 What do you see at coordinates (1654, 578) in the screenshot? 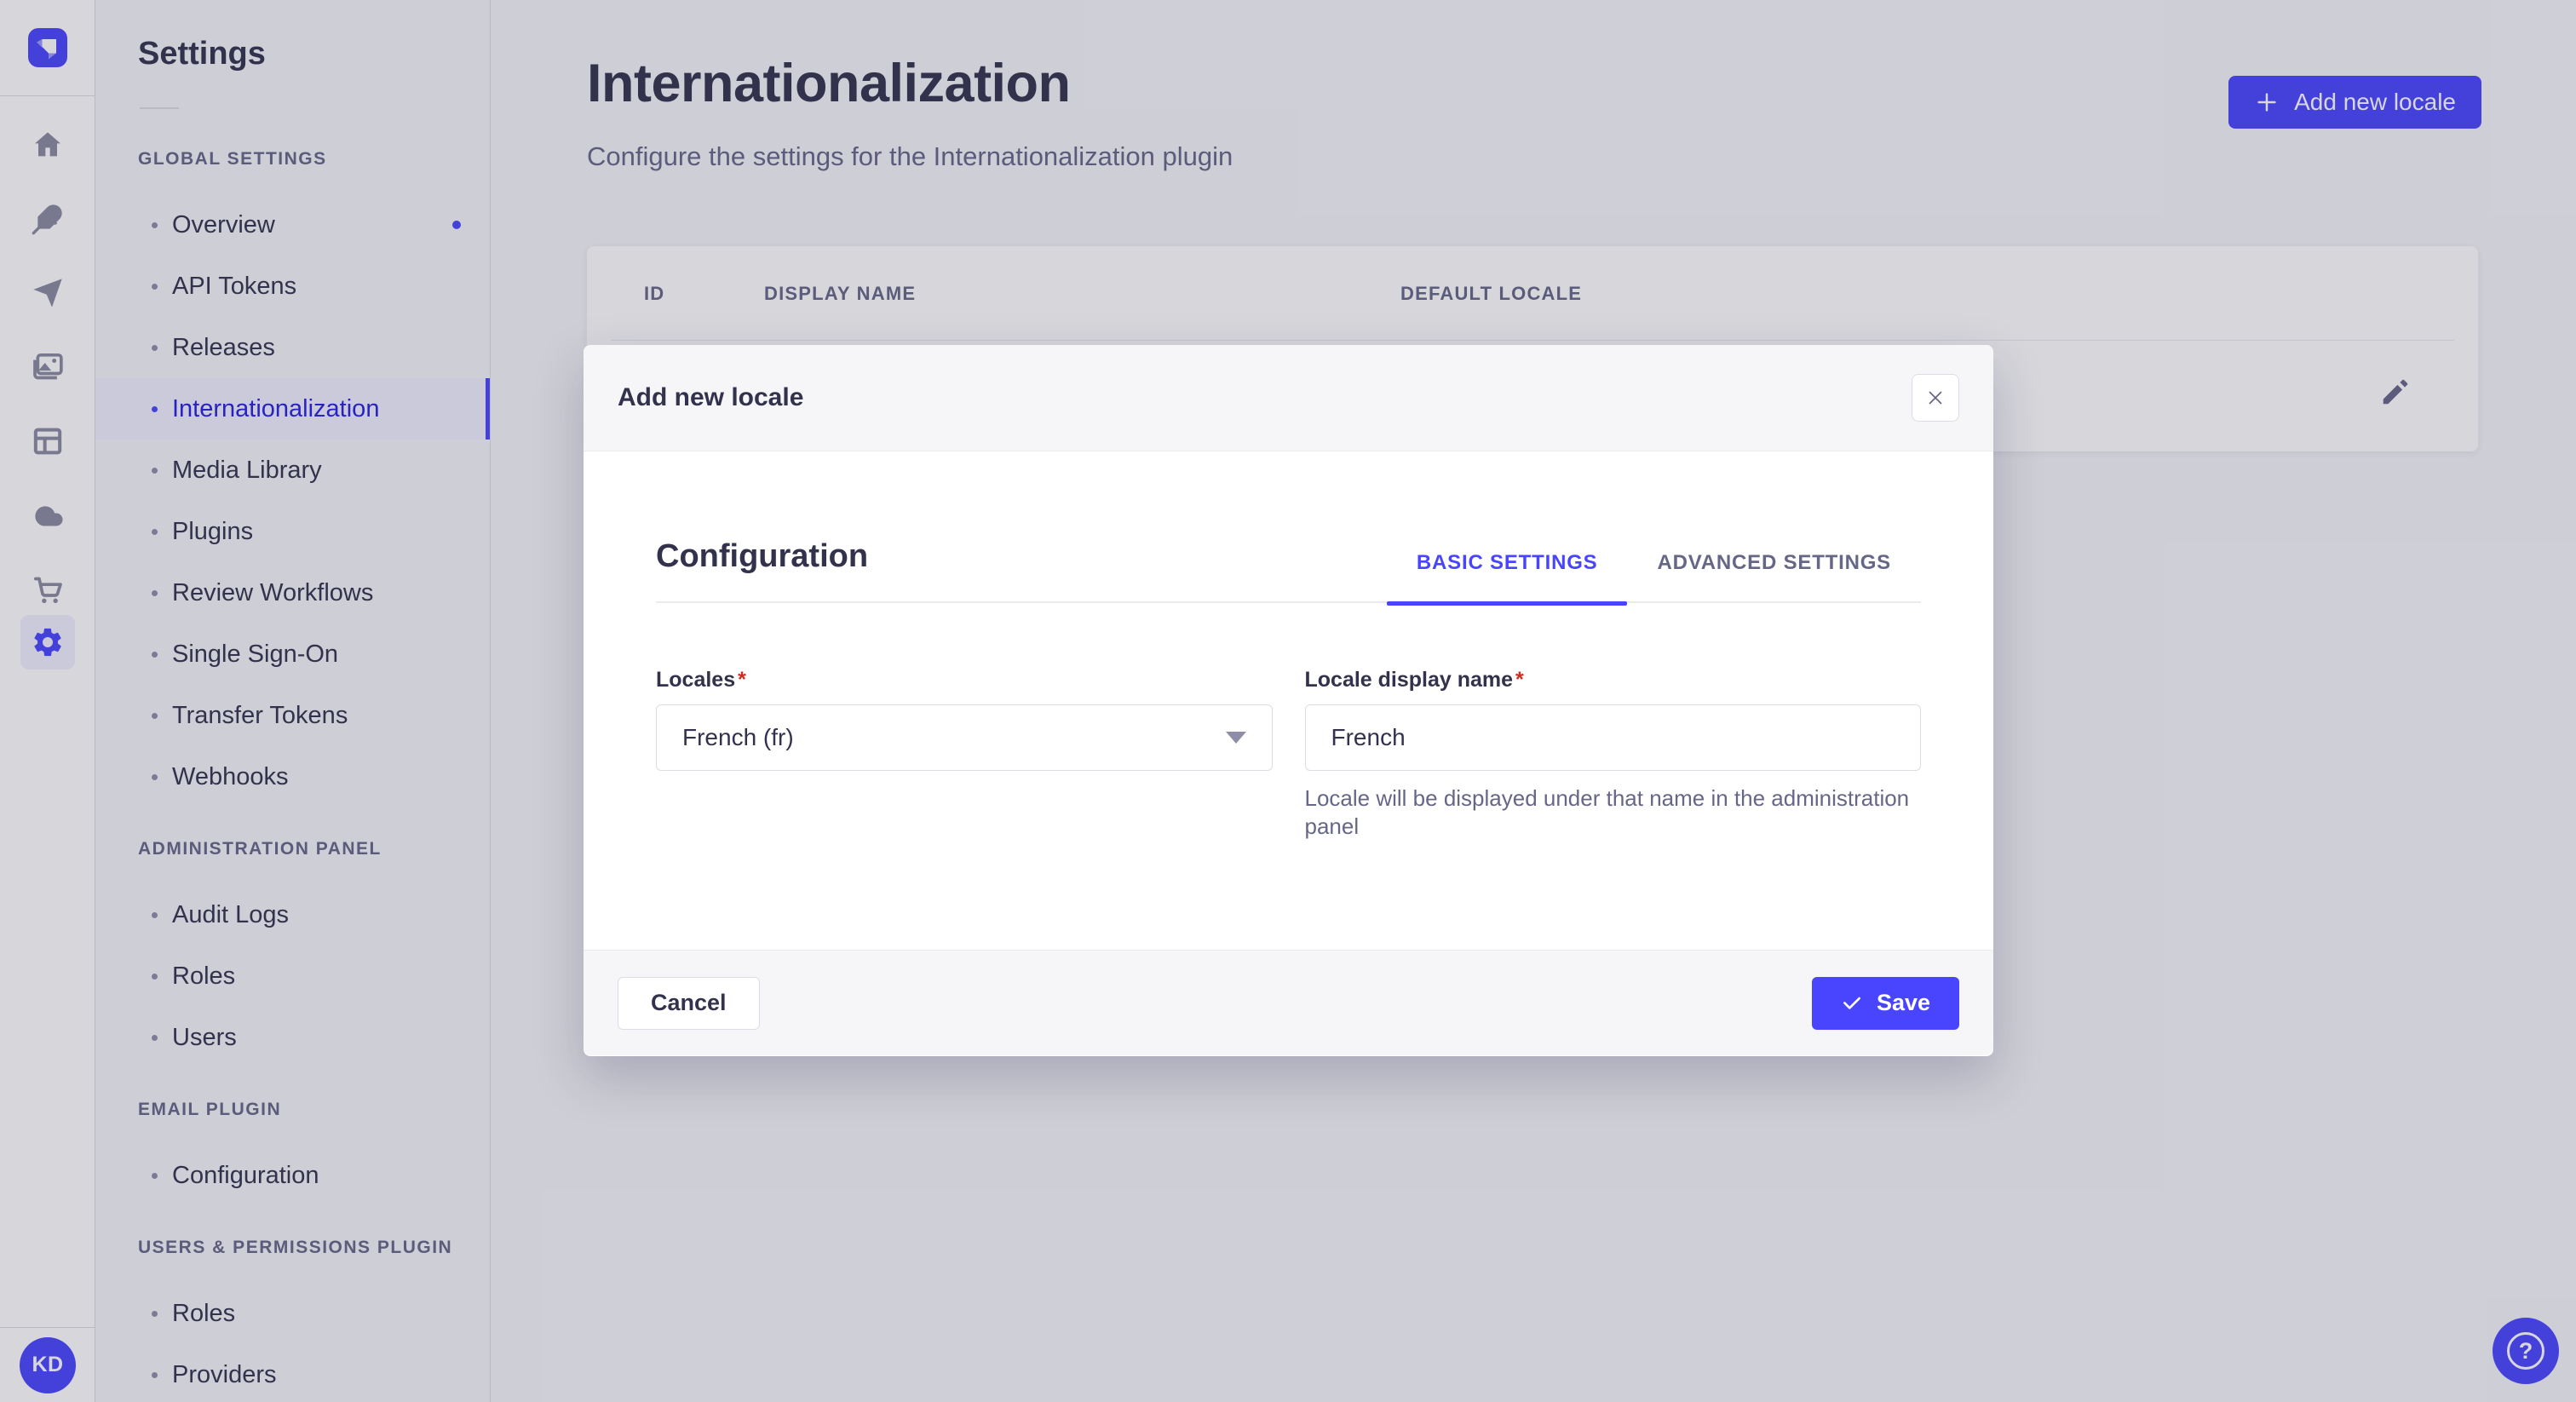
I see `settings-tabs: BASIC SETTINGS ADVANCED SETTINGS` at bounding box center [1654, 578].